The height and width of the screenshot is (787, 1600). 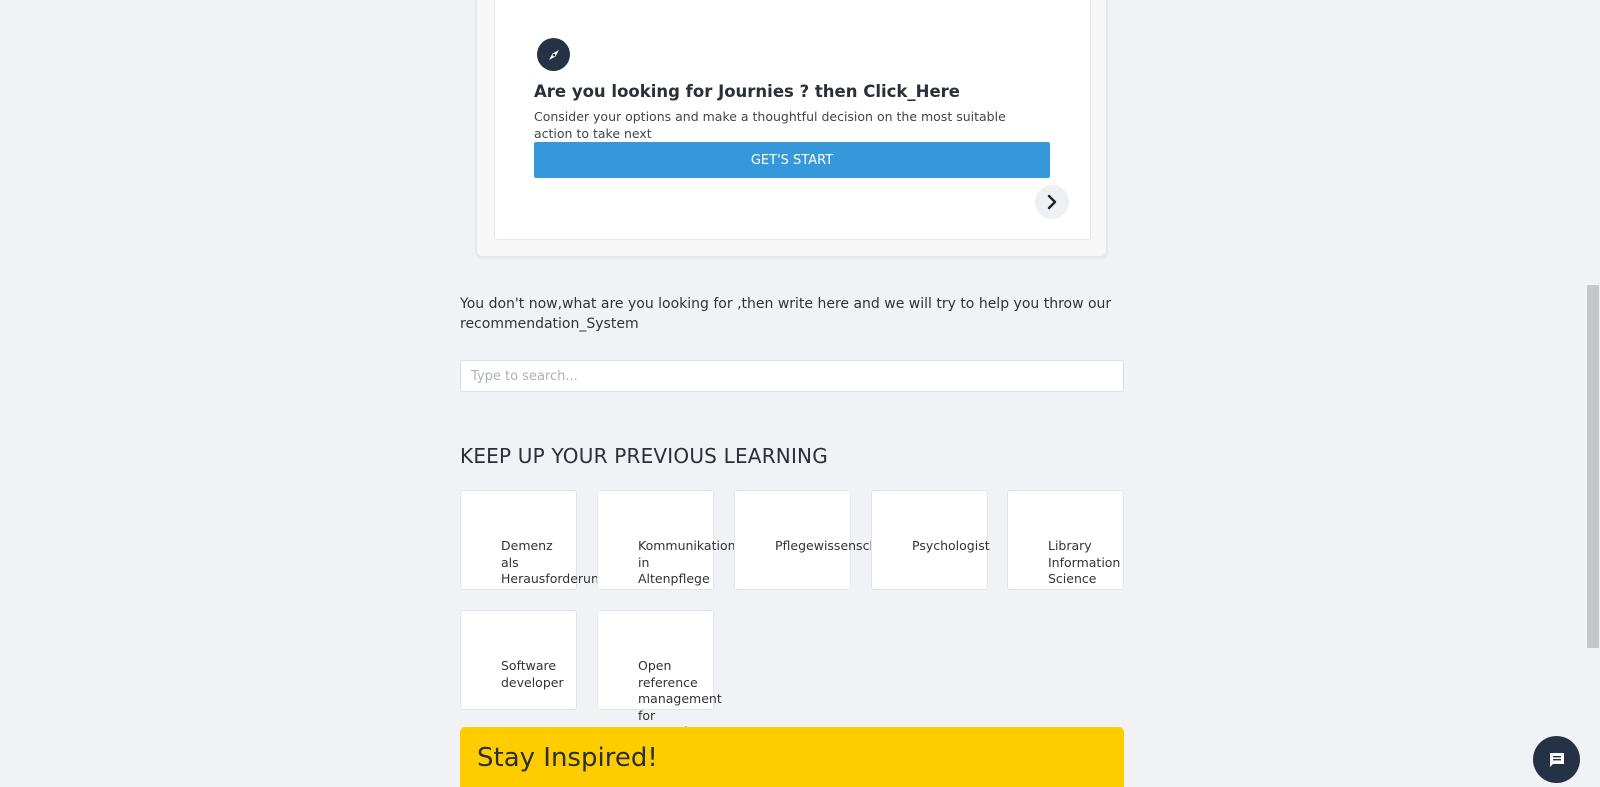 I want to click on learning-tile-label: Psychologist, so click(x=951, y=545).